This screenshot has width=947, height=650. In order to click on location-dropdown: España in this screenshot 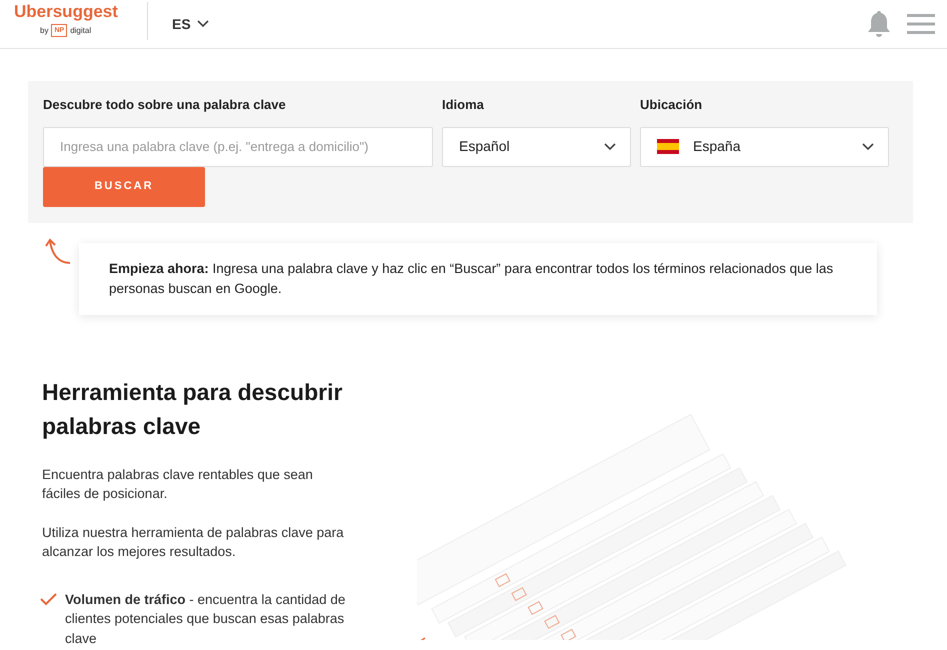, I will do `click(764, 146)`.